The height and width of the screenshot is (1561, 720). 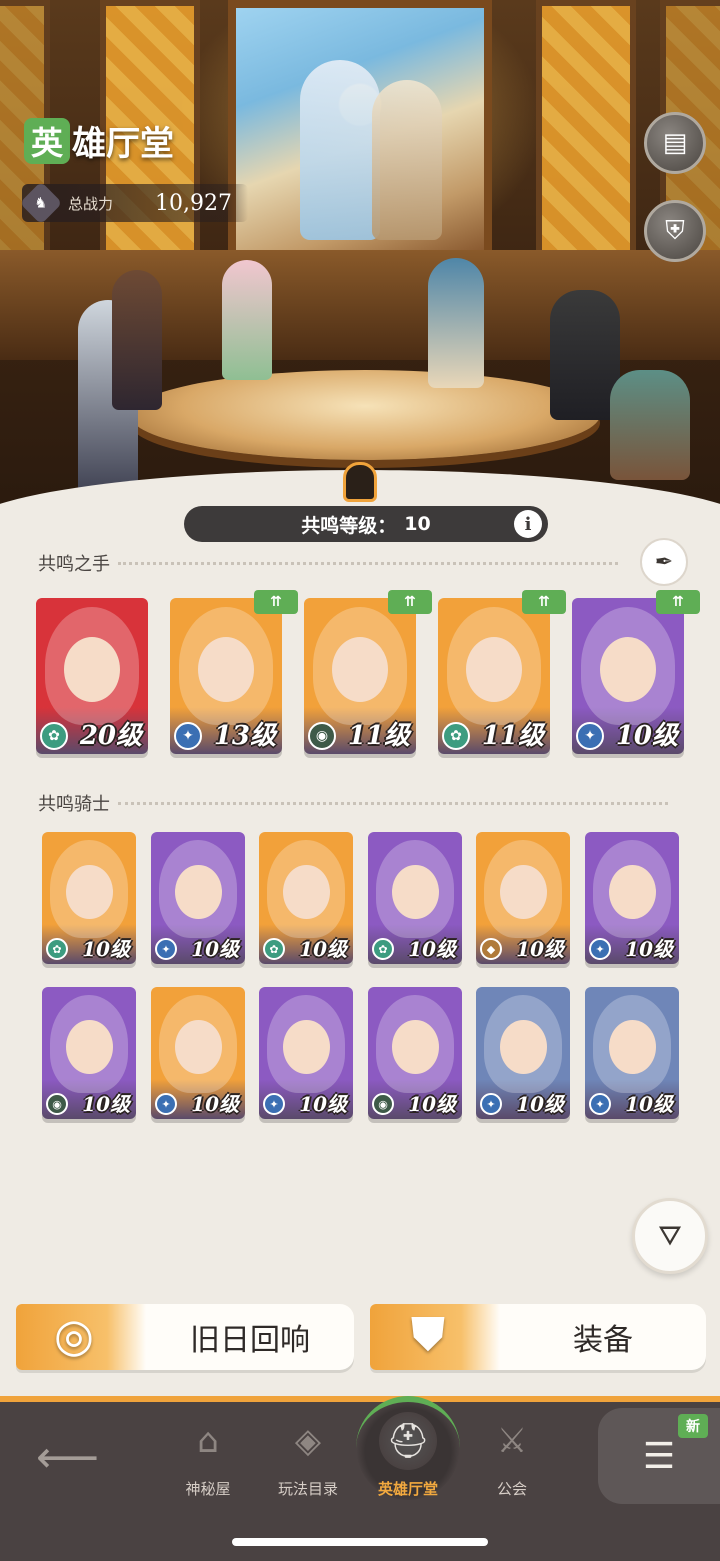 What do you see at coordinates (528, 524) in the screenshot?
I see `info-icon: i` at bounding box center [528, 524].